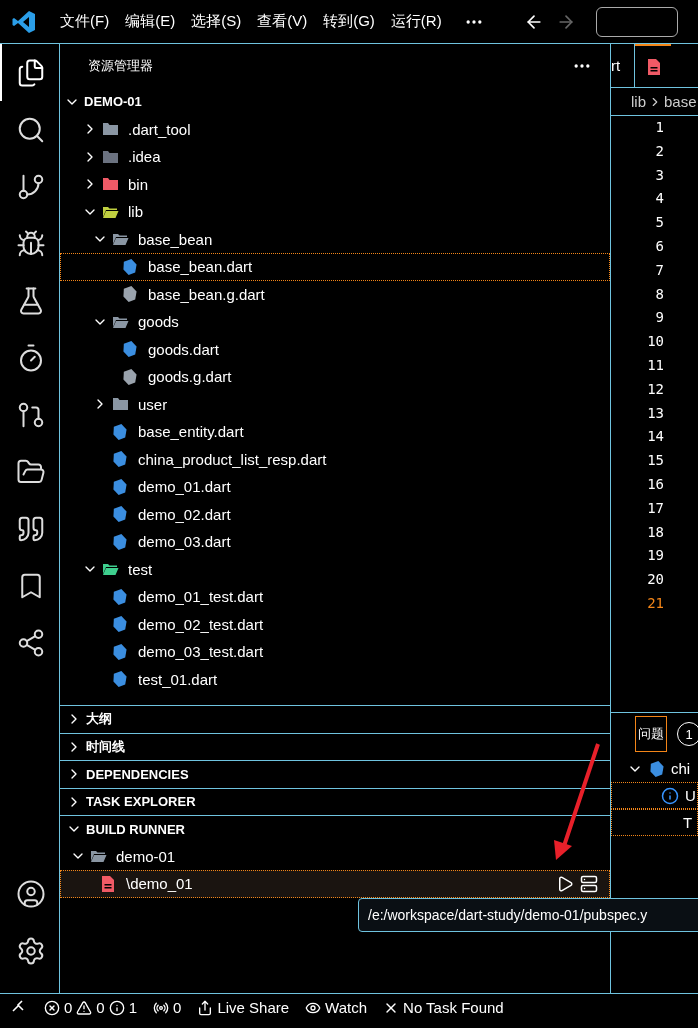 The width and height of the screenshot is (698, 1028). What do you see at coordinates (335, 514) in the screenshot?
I see `file-item: demo_02.dart` at bounding box center [335, 514].